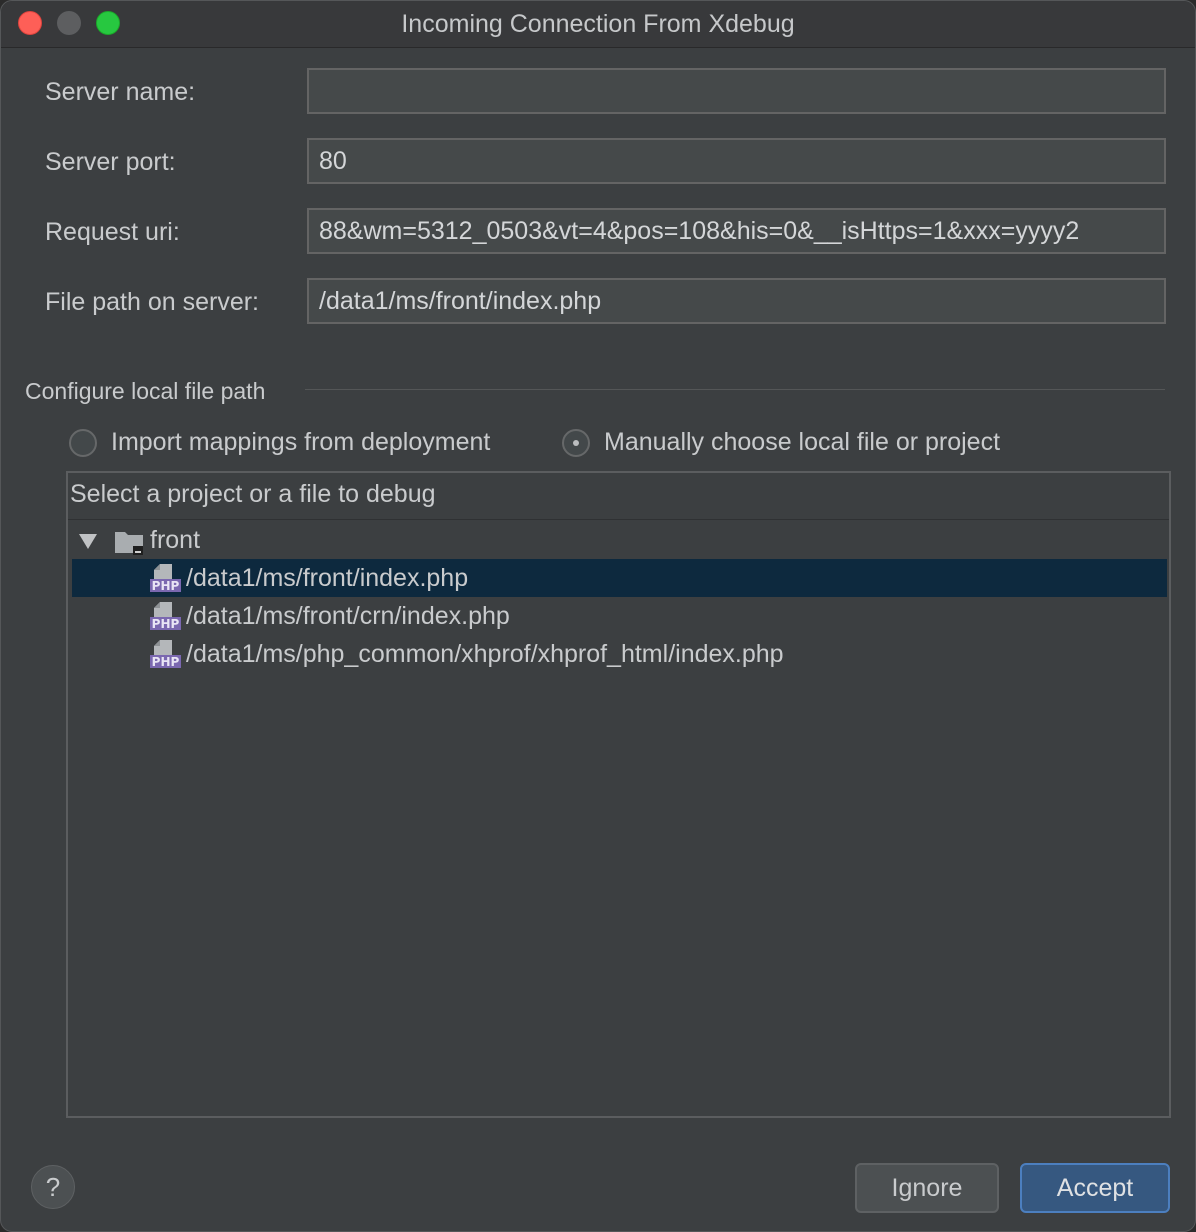 The height and width of the screenshot is (1232, 1196). Describe the element at coordinates (927, 1188) in the screenshot. I see `ignore-button: Ignore` at that location.